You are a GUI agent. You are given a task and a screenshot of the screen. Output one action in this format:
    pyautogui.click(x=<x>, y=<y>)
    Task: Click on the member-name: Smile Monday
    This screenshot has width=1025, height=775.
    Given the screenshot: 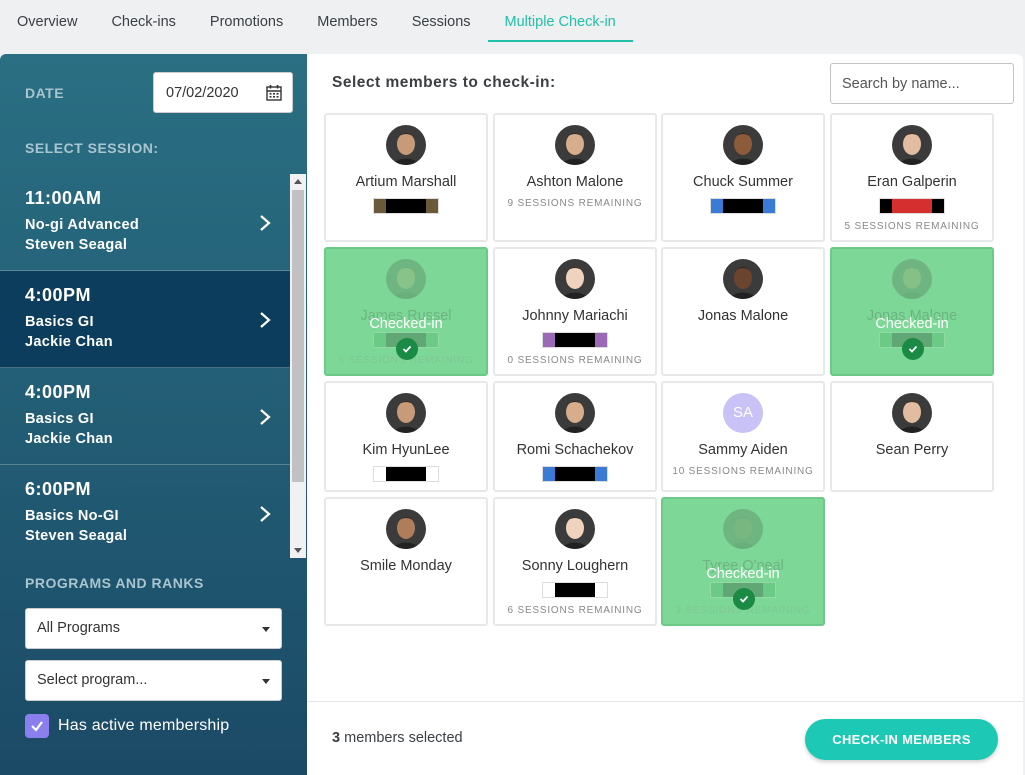 What is the action you would take?
    pyautogui.click(x=406, y=566)
    